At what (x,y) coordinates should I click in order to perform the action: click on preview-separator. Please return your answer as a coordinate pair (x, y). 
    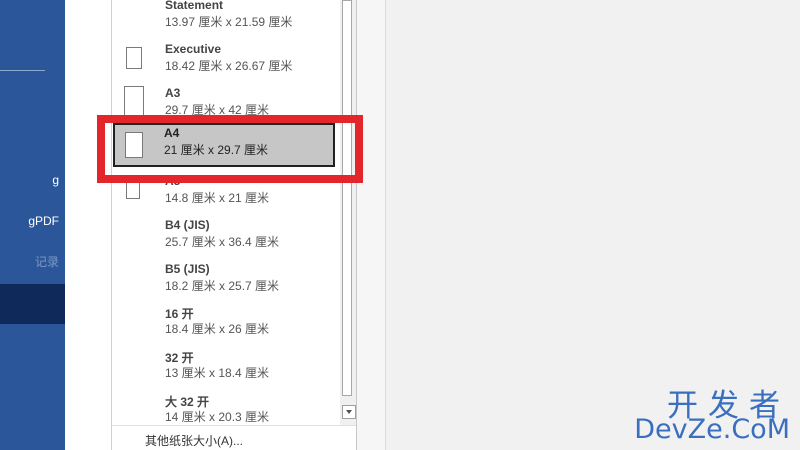
    Looking at the image, I should click on (385, 225).